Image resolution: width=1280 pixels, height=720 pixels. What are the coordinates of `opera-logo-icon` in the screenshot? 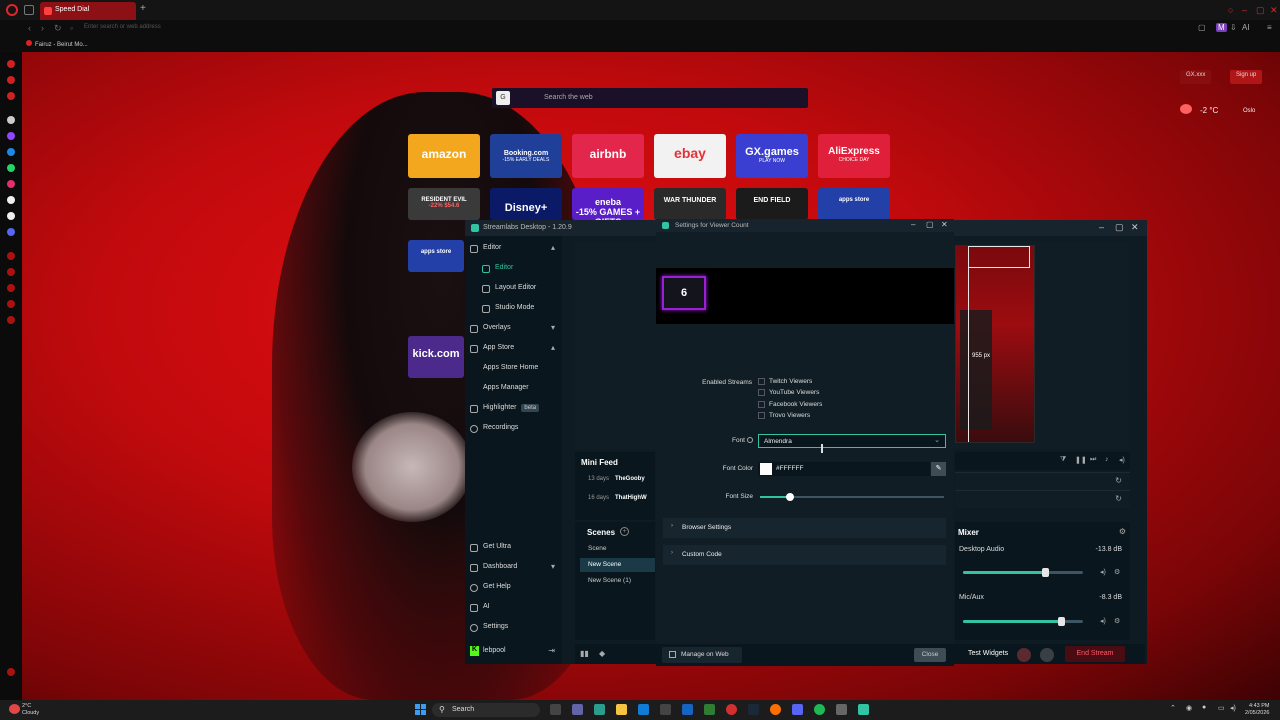 It's located at (12, 10).